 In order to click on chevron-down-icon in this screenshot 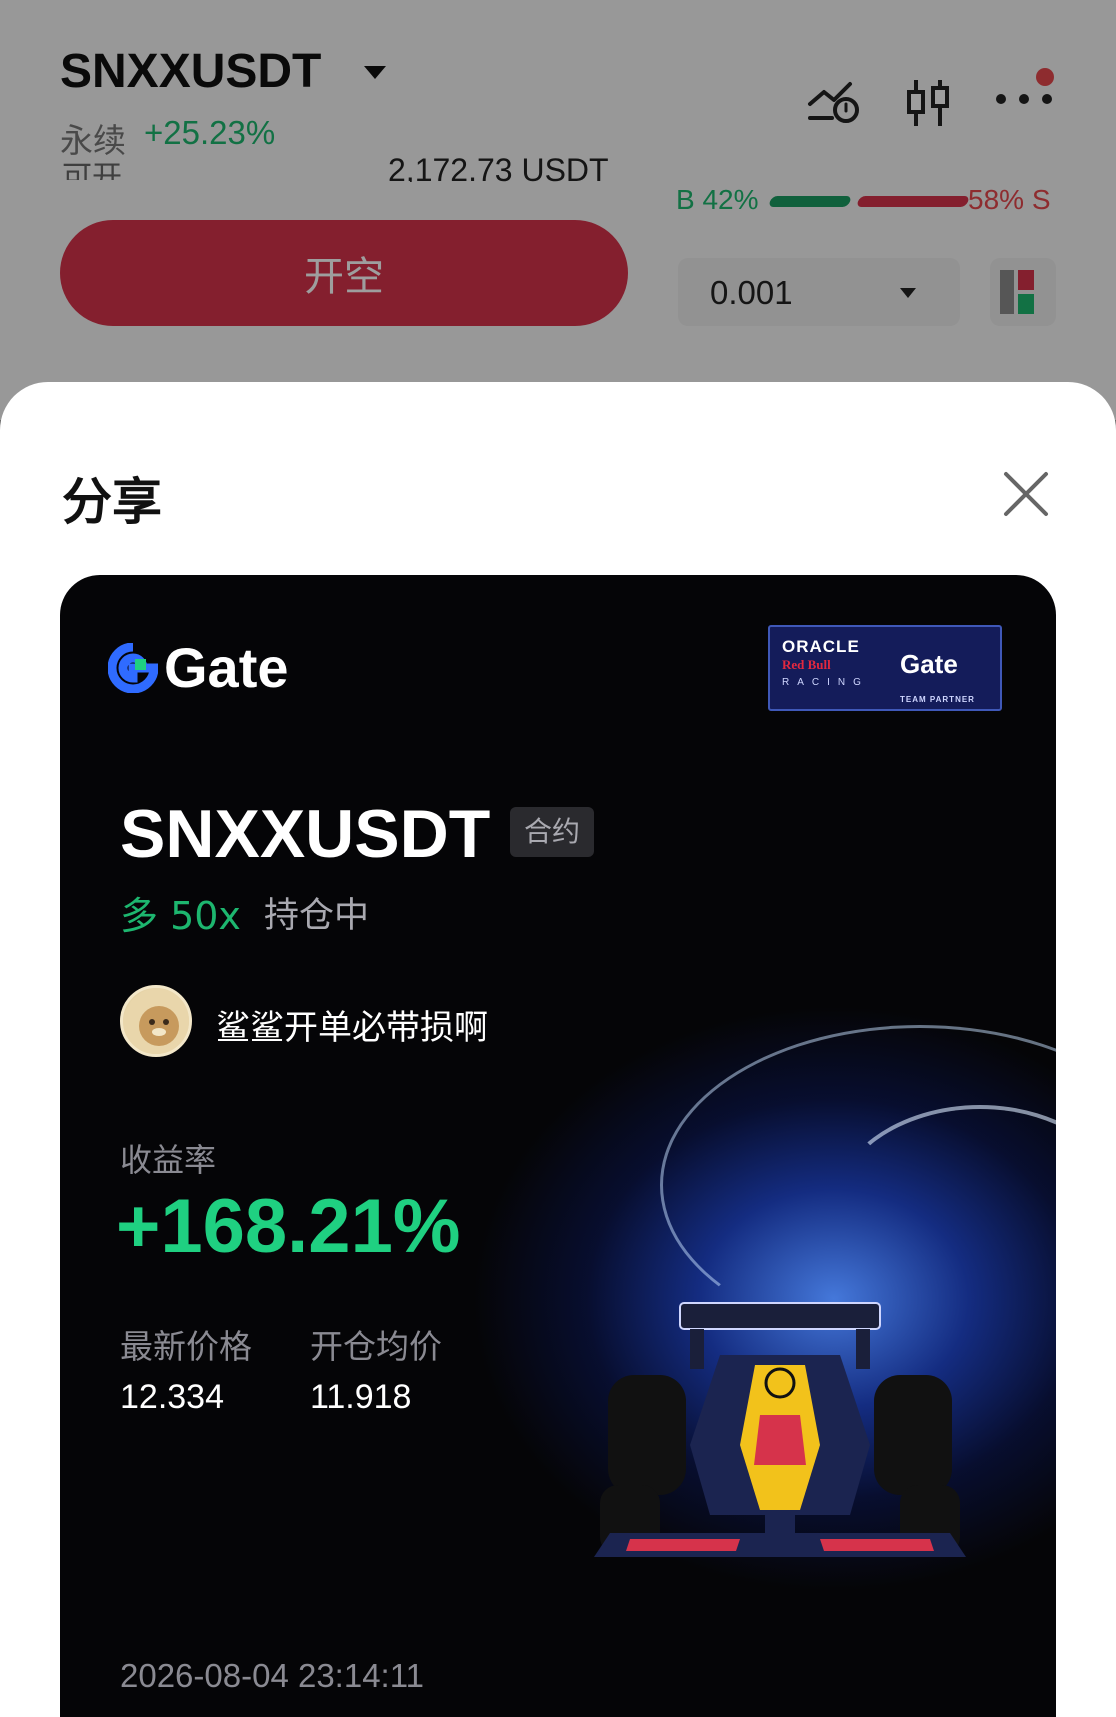, I will do `click(375, 72)`.